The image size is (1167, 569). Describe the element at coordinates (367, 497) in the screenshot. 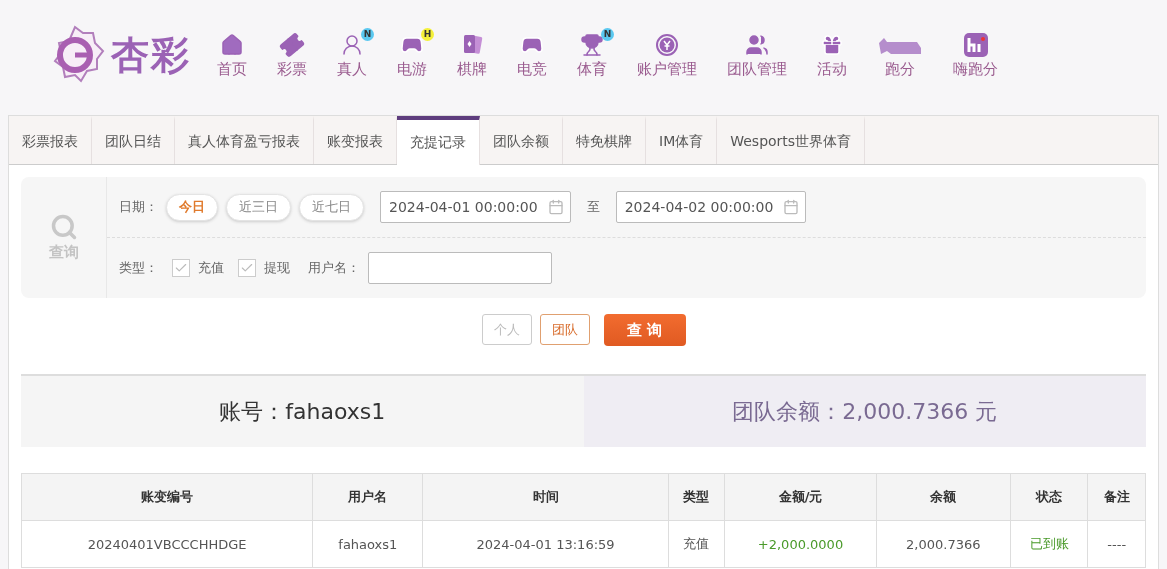

I see `column-header: 用户名` at that location.